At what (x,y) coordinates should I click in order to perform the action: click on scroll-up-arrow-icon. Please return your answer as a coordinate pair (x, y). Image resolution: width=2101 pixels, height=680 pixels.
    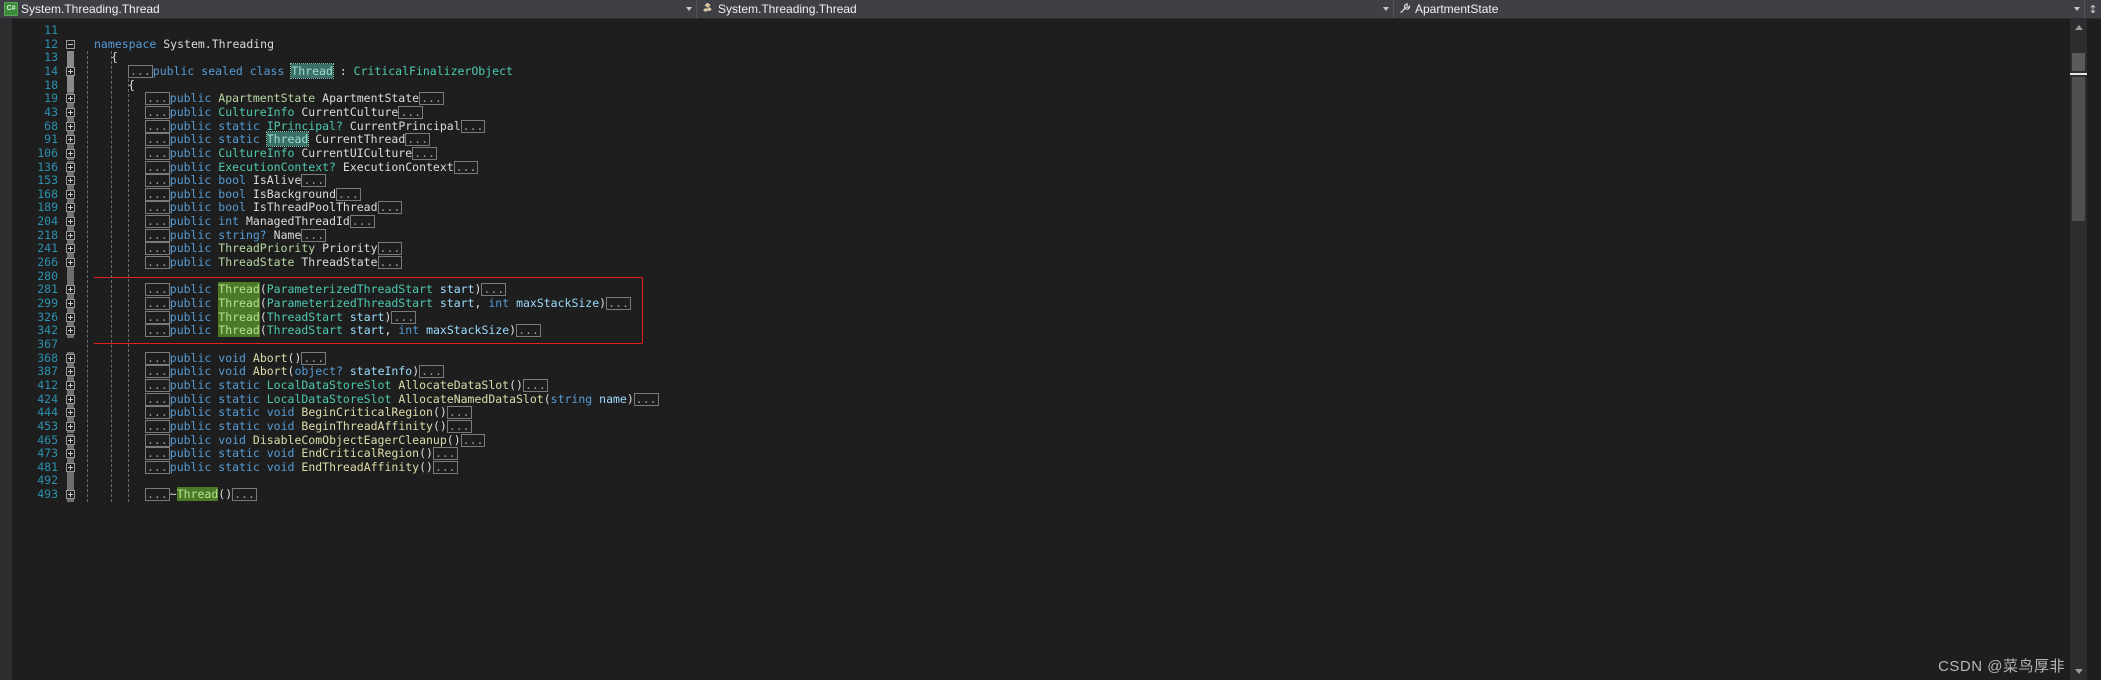
    Looking at the image, I should click on (2078, 27).